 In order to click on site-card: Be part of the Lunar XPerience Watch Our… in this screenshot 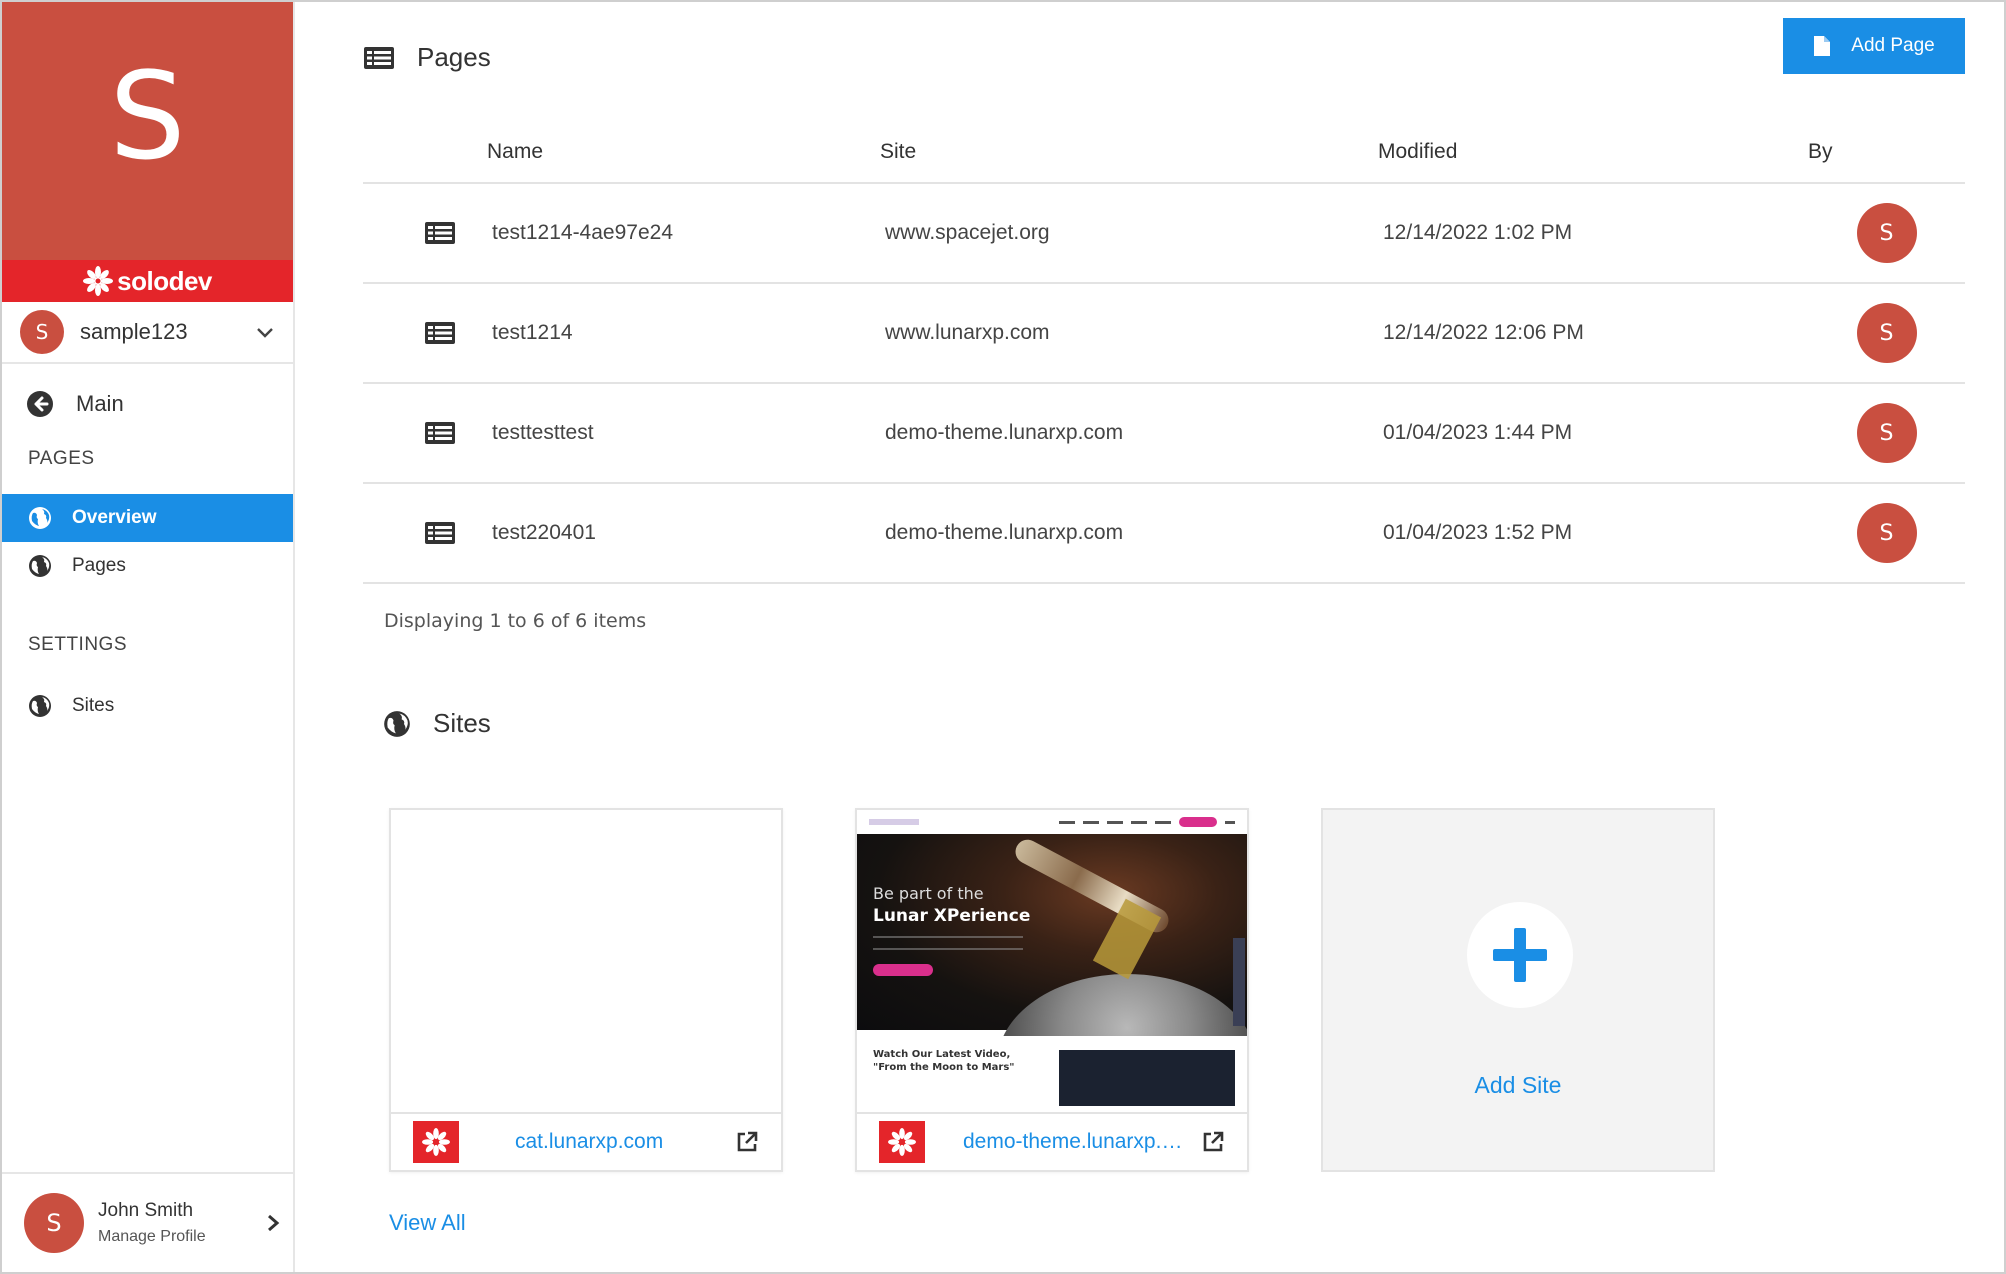, I will do `click(1052, 990)`.